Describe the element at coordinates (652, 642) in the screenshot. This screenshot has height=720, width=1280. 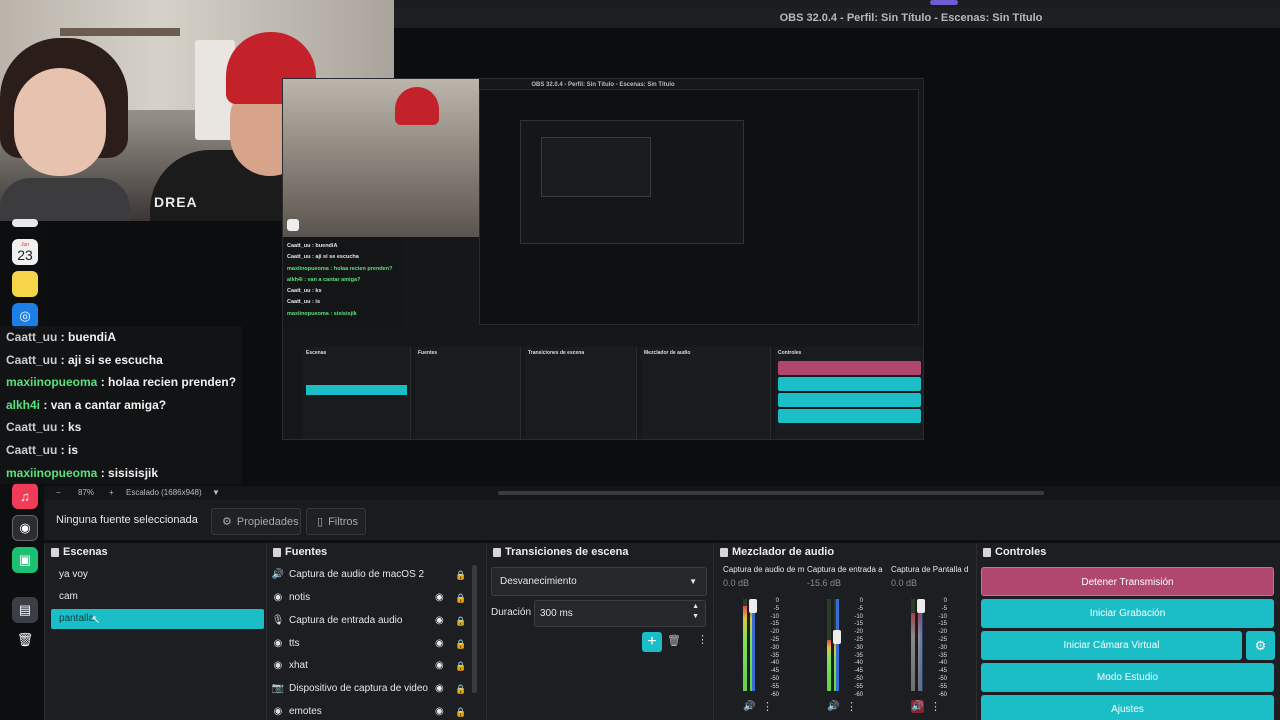
I see `add-transition-button: +` at that location.